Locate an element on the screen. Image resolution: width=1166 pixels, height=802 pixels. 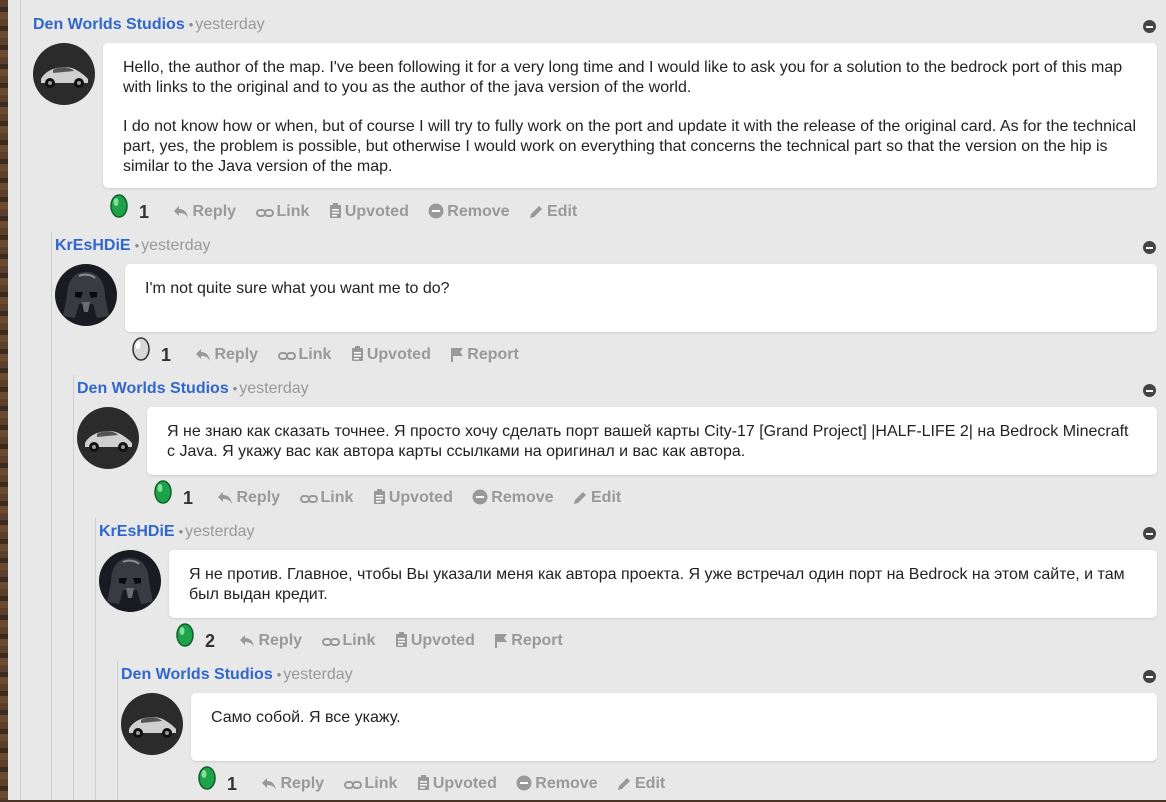
vader-avatar-icon is located at coordinates (86, 295).